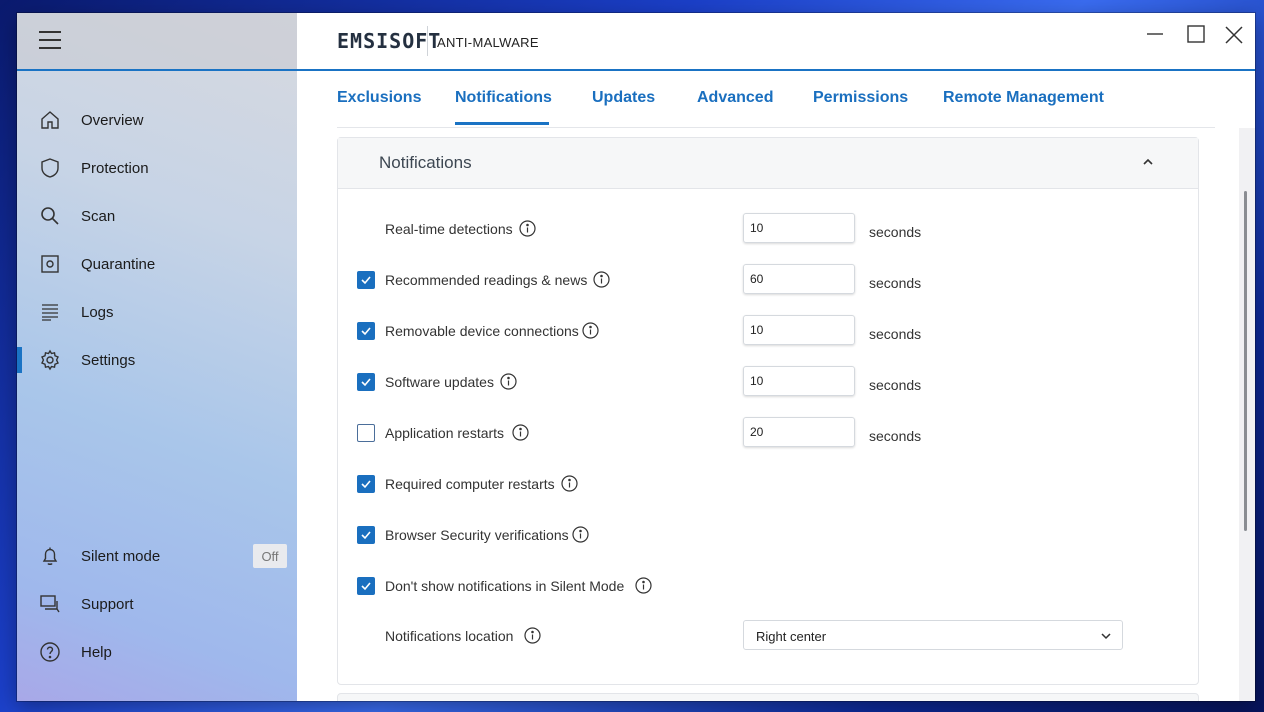 The image size is (1264, 712). I want to click on hamburger-menu-icon, so click(50, 40).